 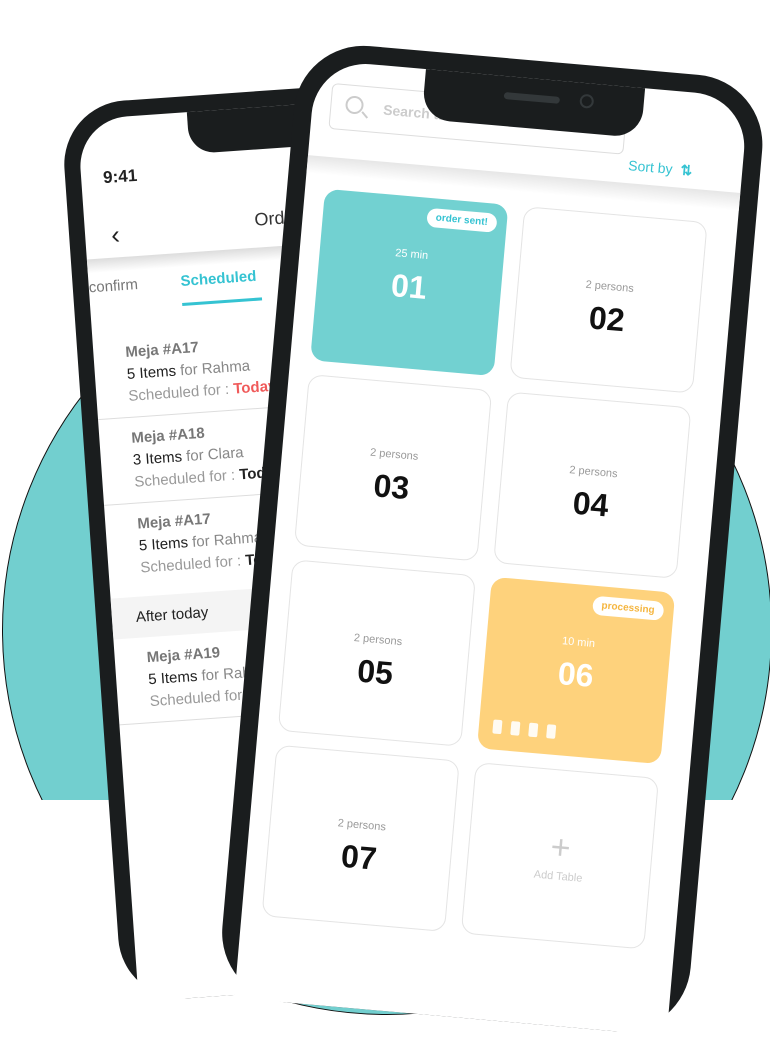 I want to click on back-button: ‹, so click(x=115, y=235).